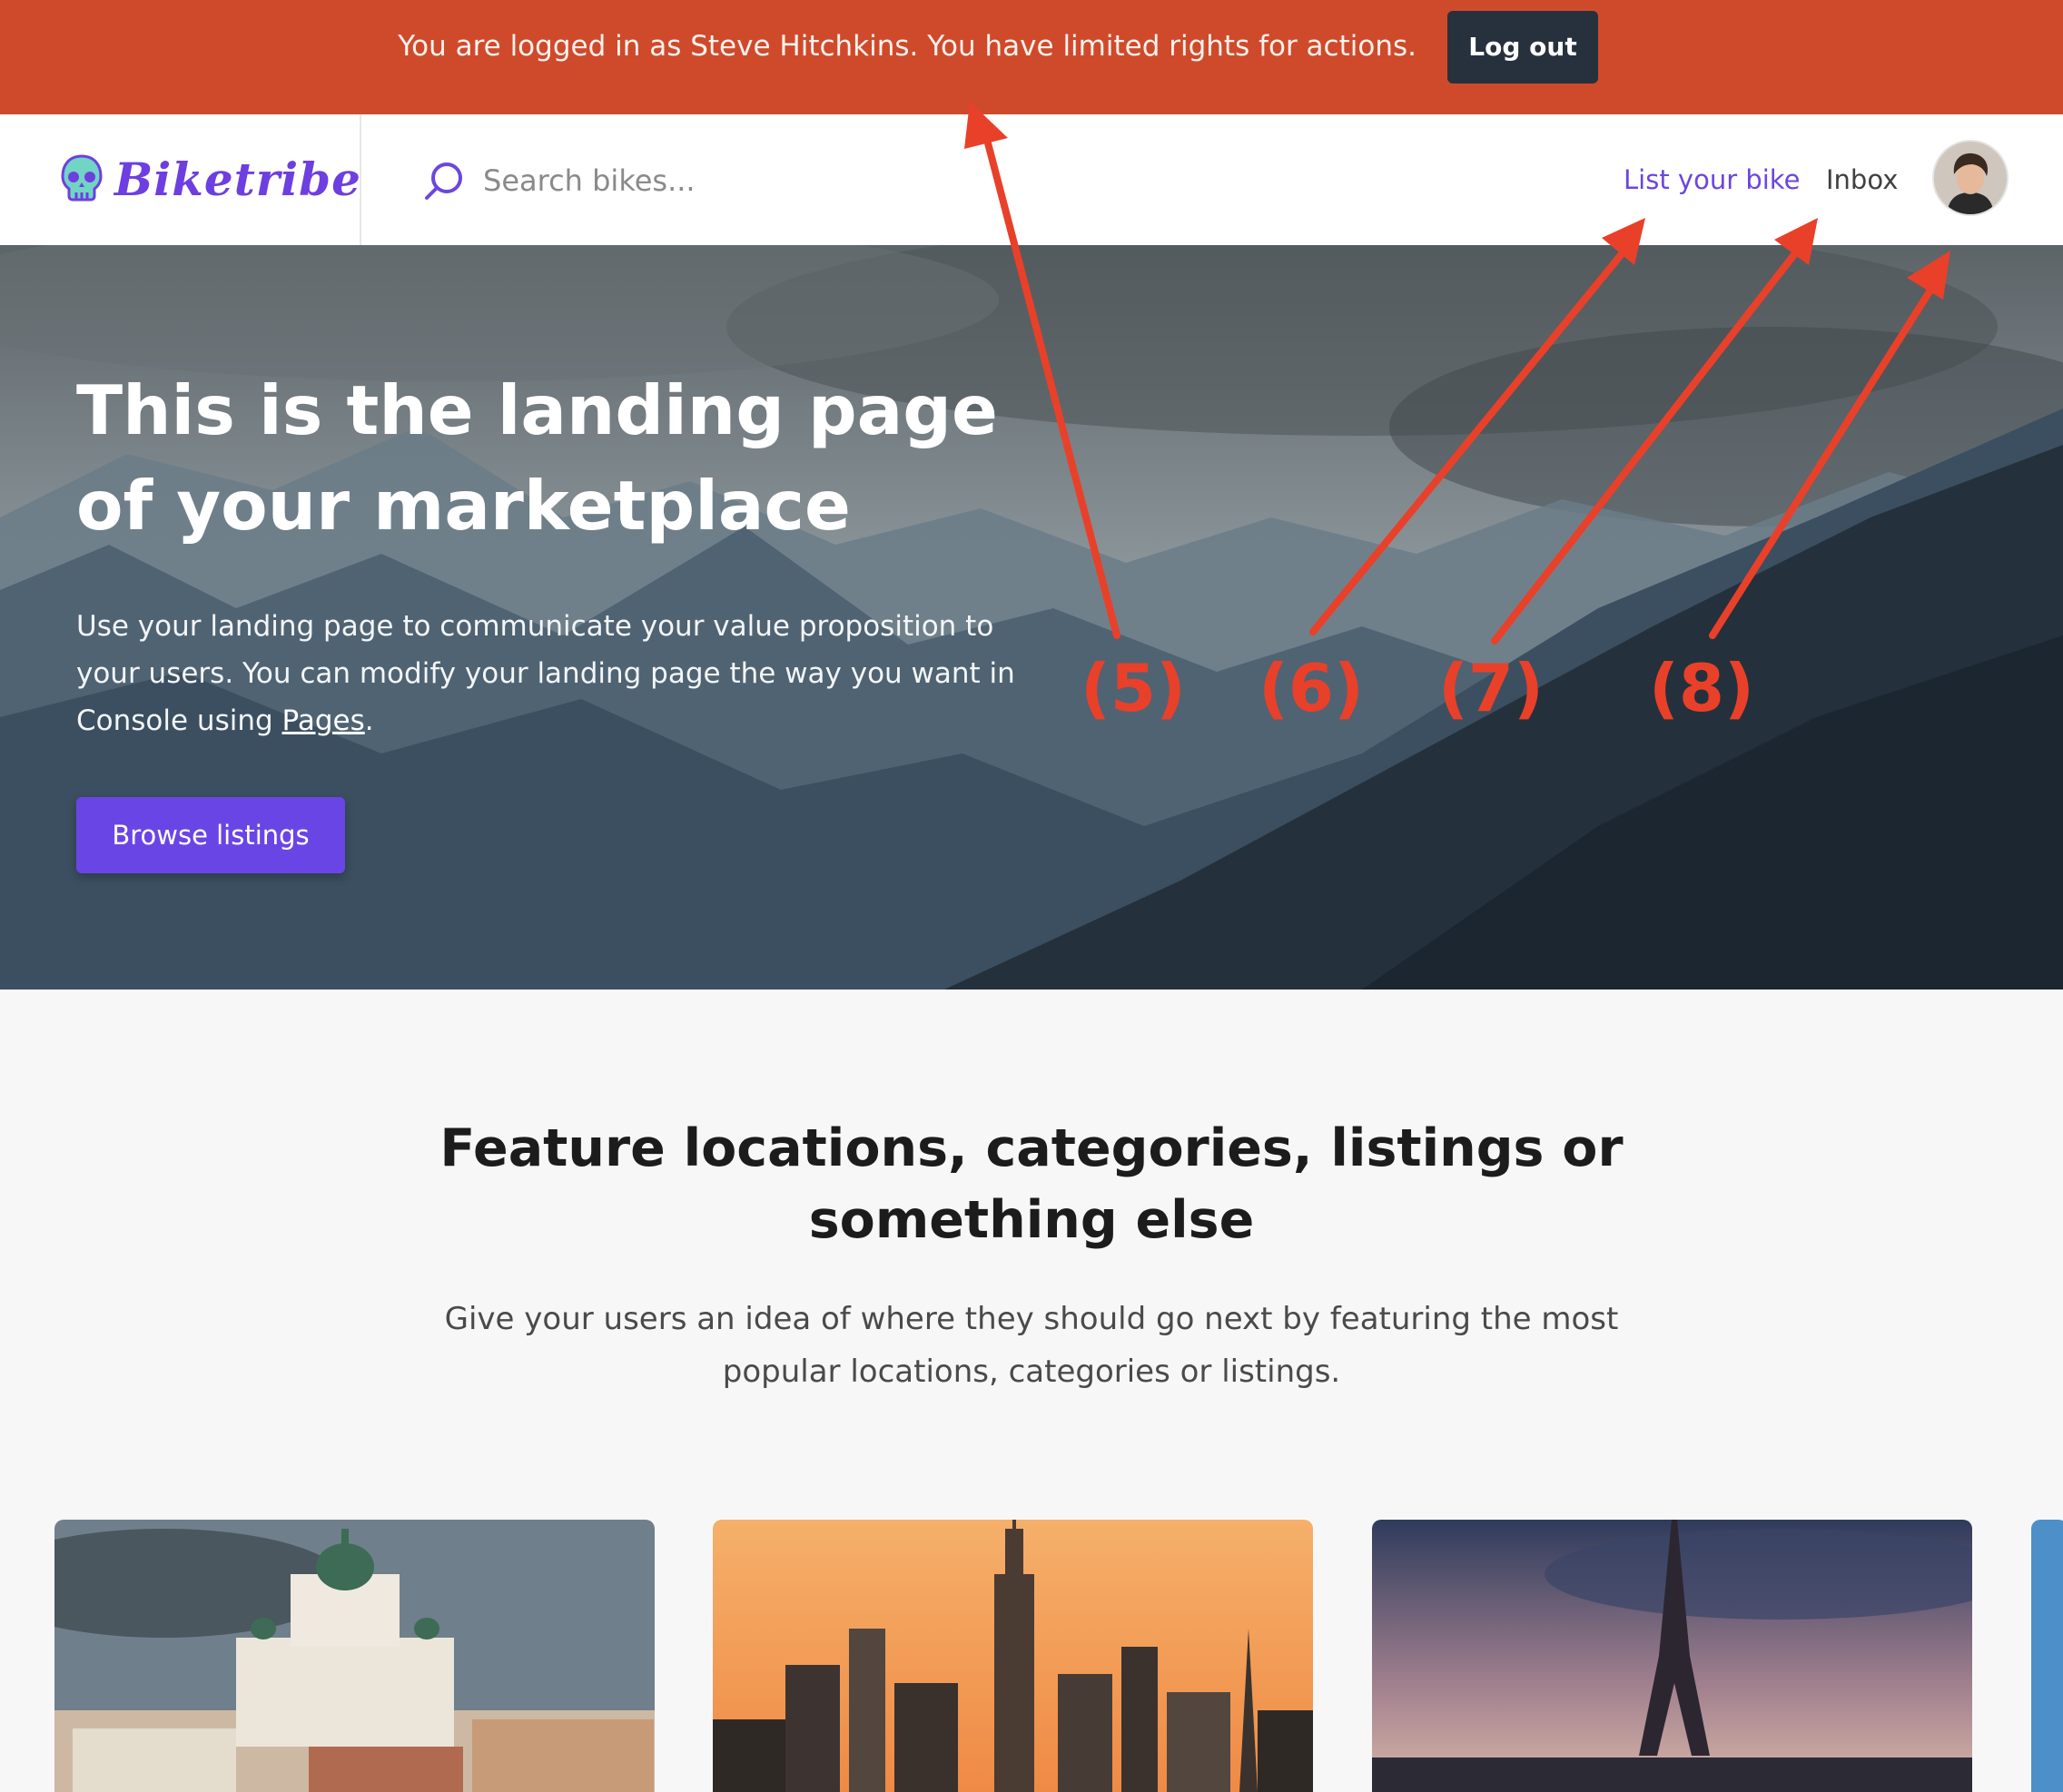  What do you see at coordinates (324, 720) in the screenshot?
I see `pages-link: Pages` at bounding box center [324, 720].